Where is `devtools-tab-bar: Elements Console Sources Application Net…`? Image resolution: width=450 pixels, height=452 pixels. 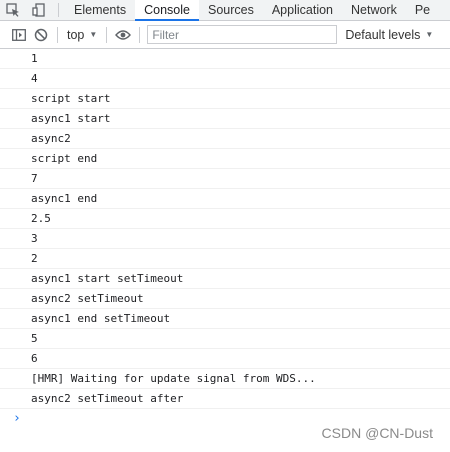 devtools-tab-bar: Elements Console Sources Application Net… is located at coordinates (225, 10).